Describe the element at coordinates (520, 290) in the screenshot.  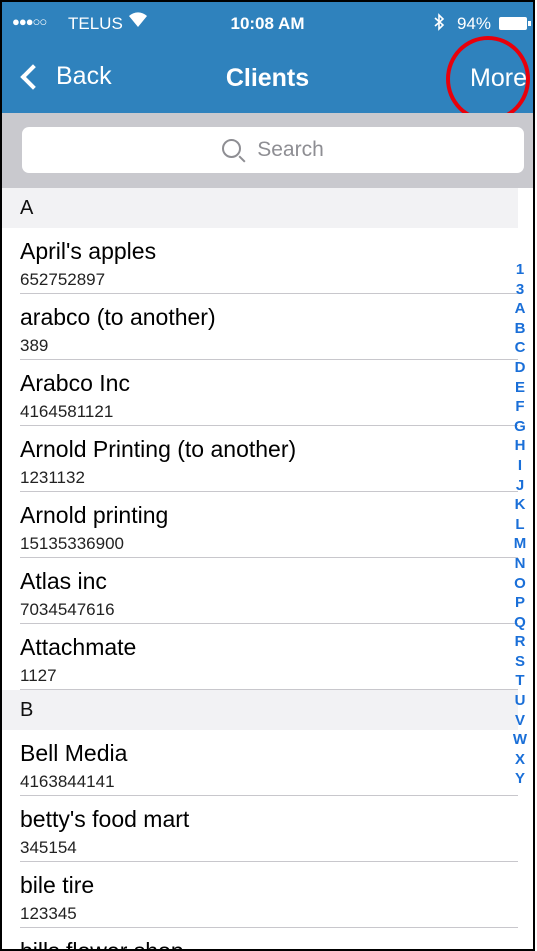
I see `index-letter: 3` at that location.